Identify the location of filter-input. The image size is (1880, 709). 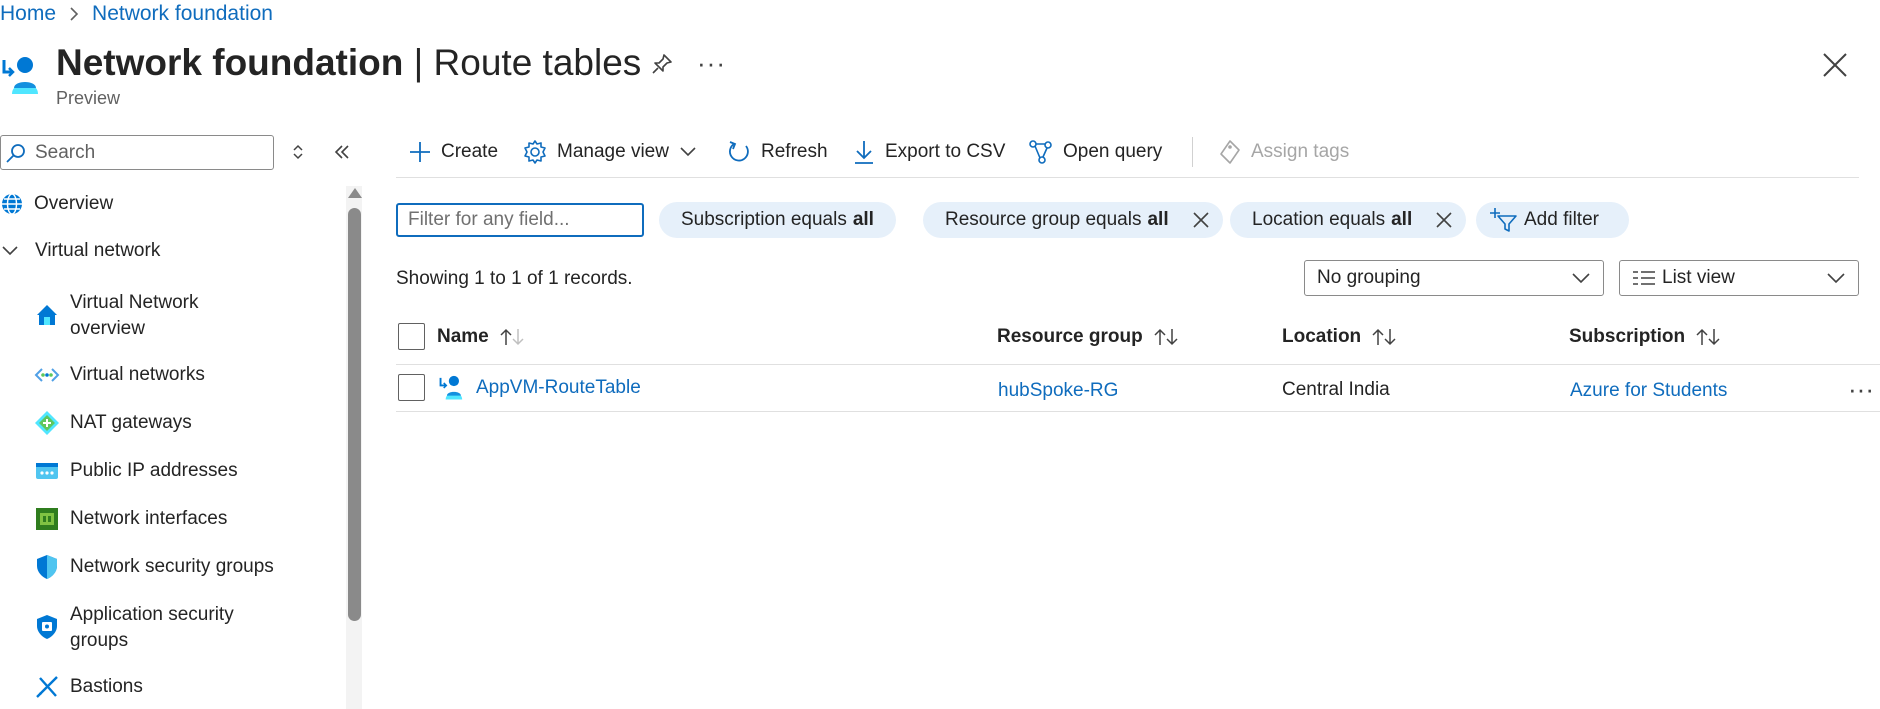
(520, 220).